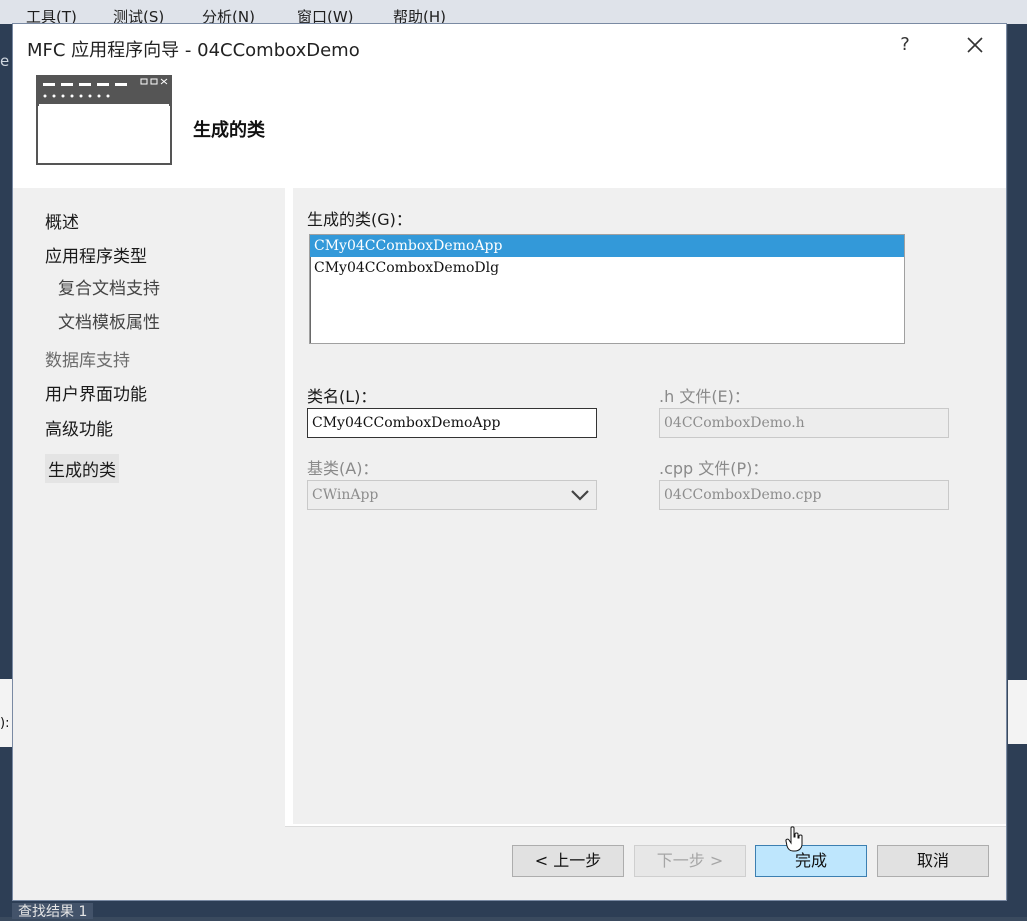 The height and width of the screenshot is (921, 1027). I want to click on next-button: 下一步 >, so click(690, 861).